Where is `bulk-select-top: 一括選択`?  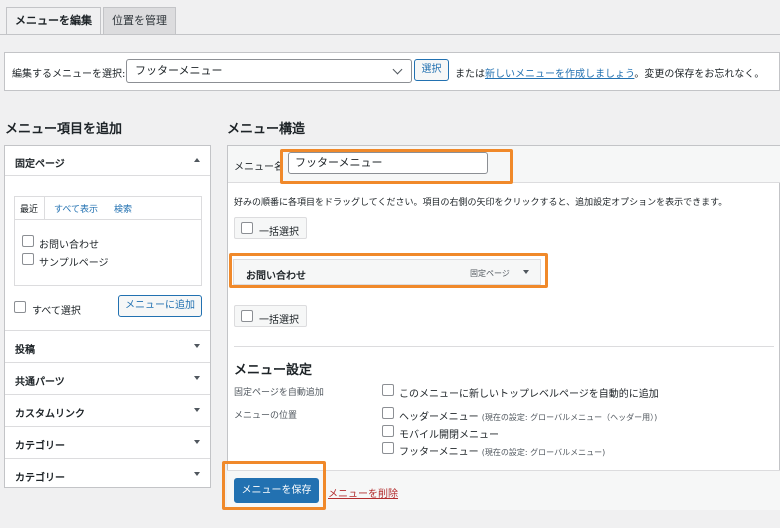
bulk-select-top: 一括選択 is located at coordinates (270, 228).